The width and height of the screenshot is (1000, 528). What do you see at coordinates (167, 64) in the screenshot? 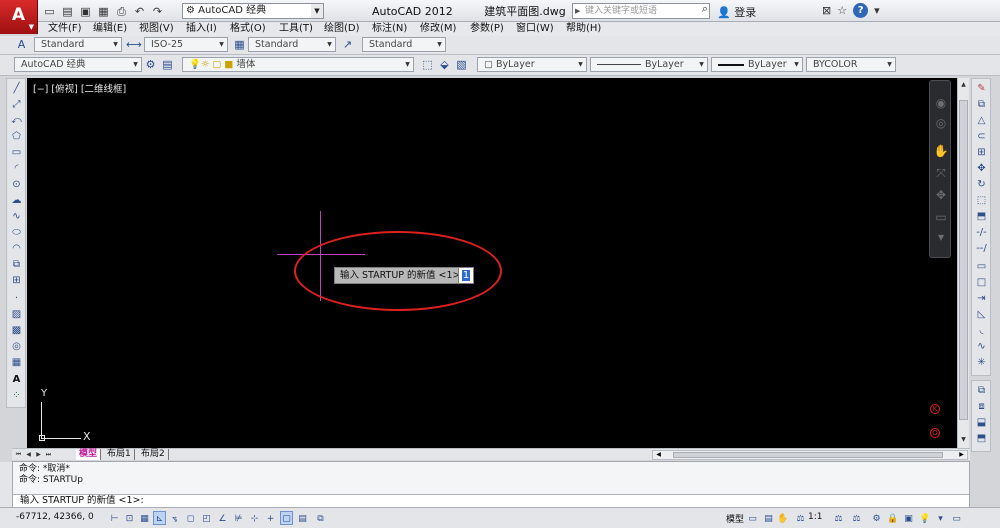
I see `layer-properties-icon: ▤` at bounding box center [167, 64].